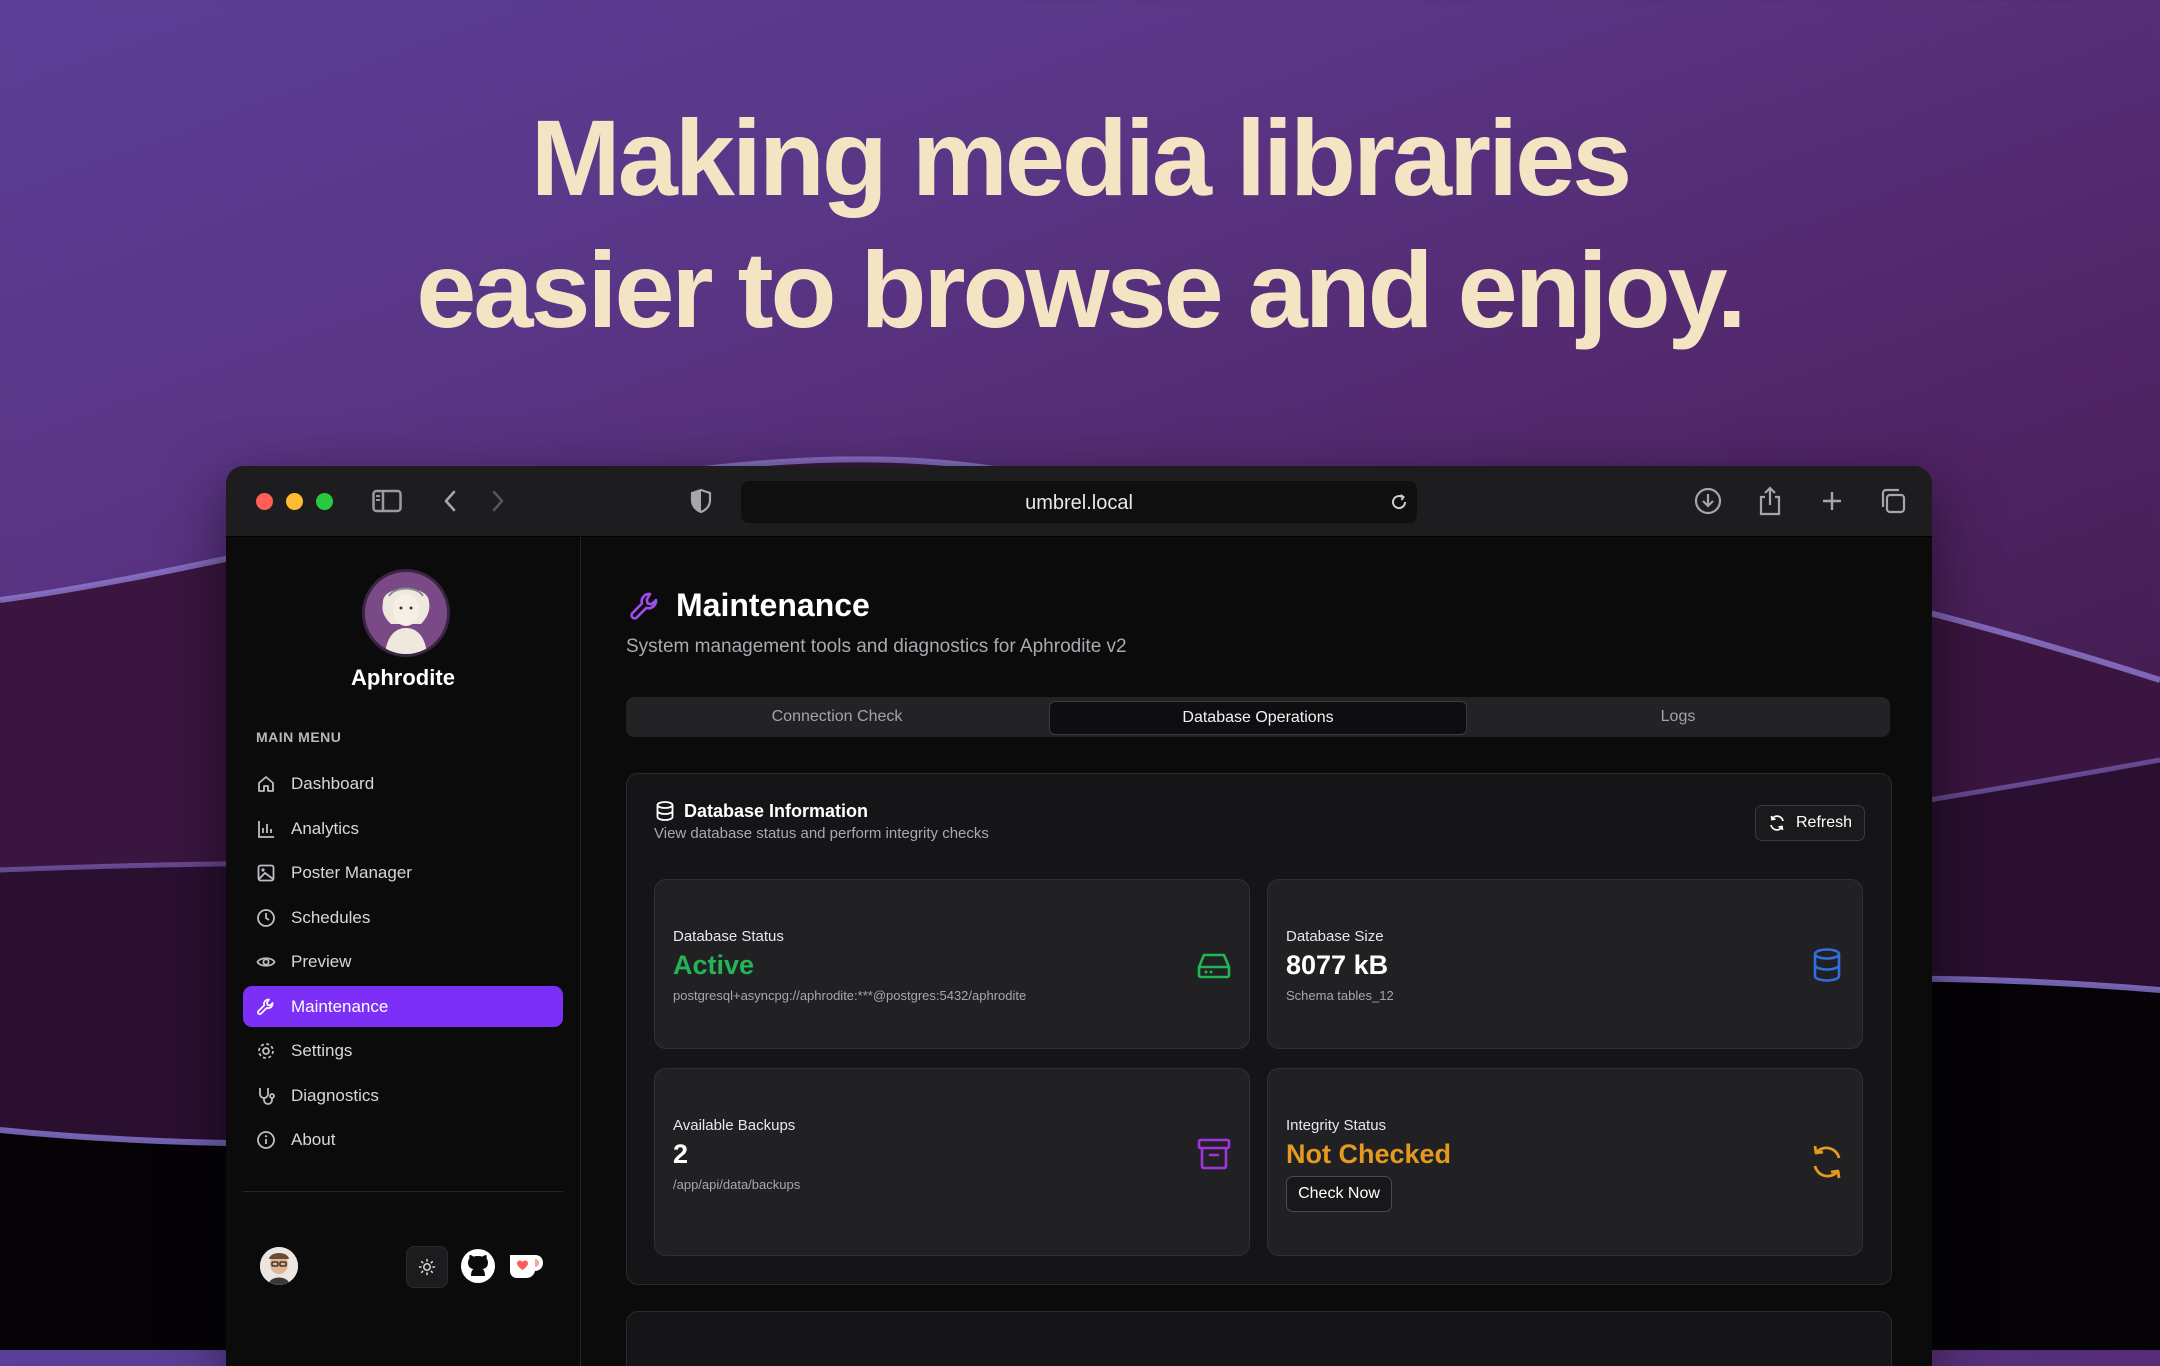  I want to click on minimize-window-button, so click(294, 501).